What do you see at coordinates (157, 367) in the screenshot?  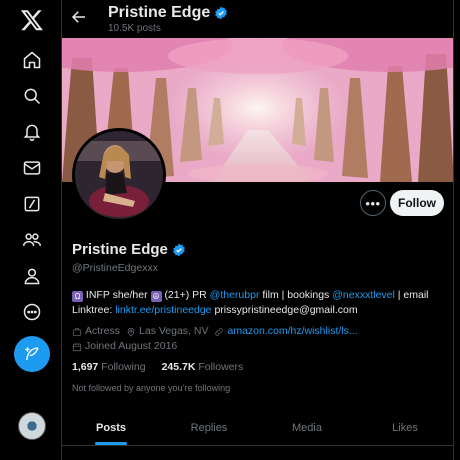 I see `follow-stats: 1,697 Following 245.7K Followers` at bounding box center [157, 367].